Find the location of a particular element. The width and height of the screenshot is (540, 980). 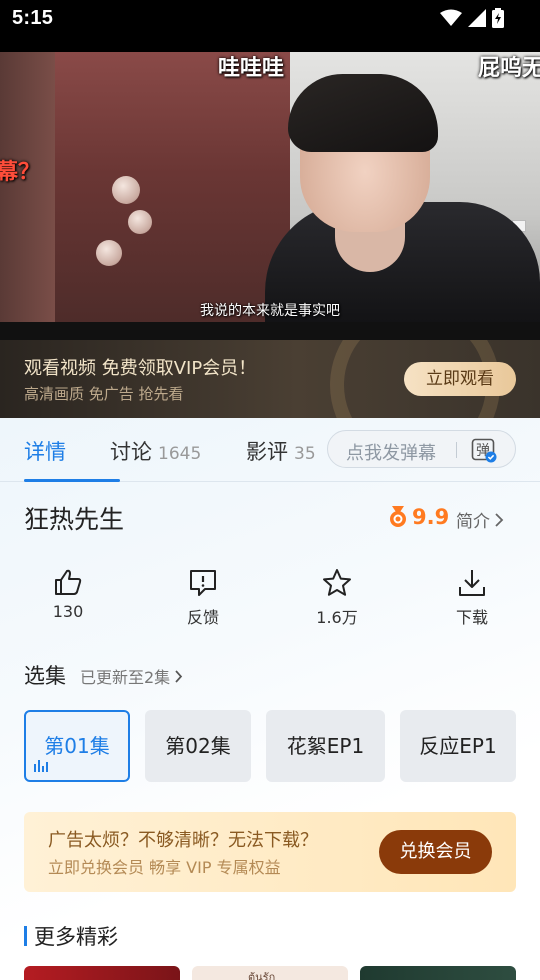

danmaku-input-divider is located at coordinates (456, 450).